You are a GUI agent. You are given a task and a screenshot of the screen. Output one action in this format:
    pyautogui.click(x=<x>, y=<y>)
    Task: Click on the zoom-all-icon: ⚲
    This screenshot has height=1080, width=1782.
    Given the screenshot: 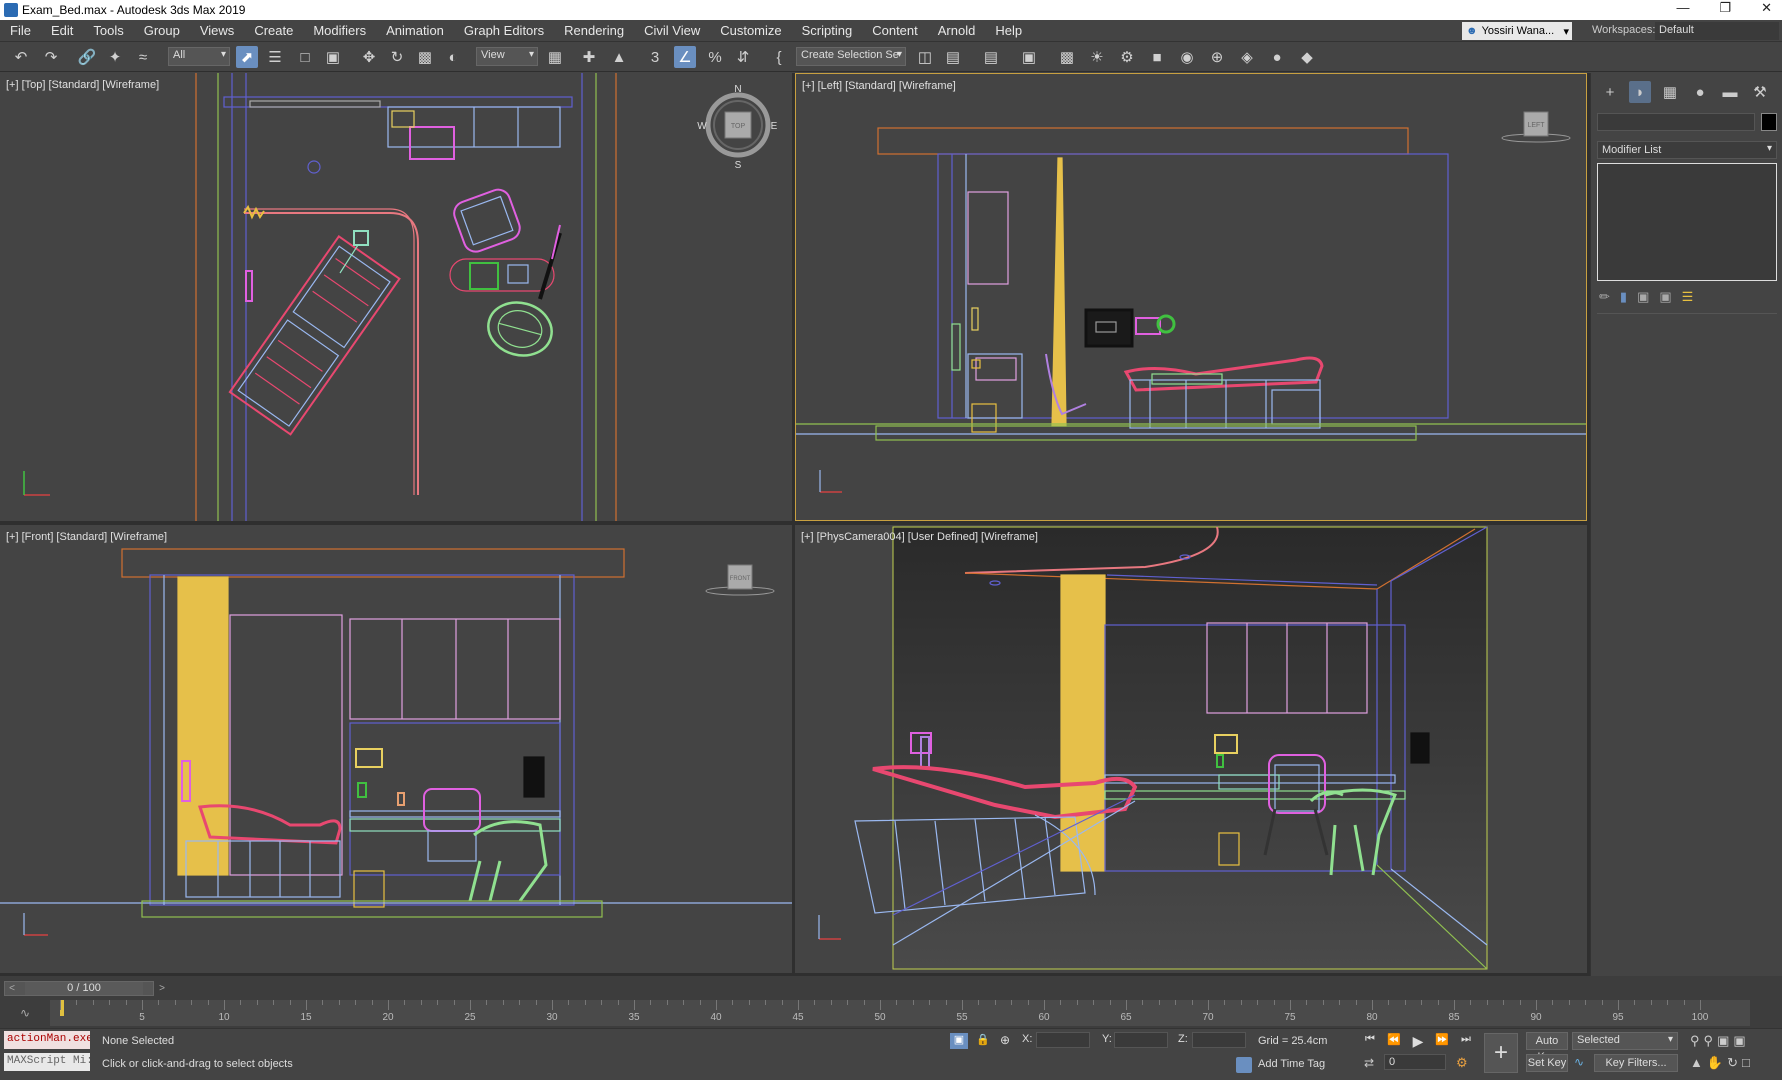 What is the action you would take?
    pyautogui.click(x=1709, y=1041)
    